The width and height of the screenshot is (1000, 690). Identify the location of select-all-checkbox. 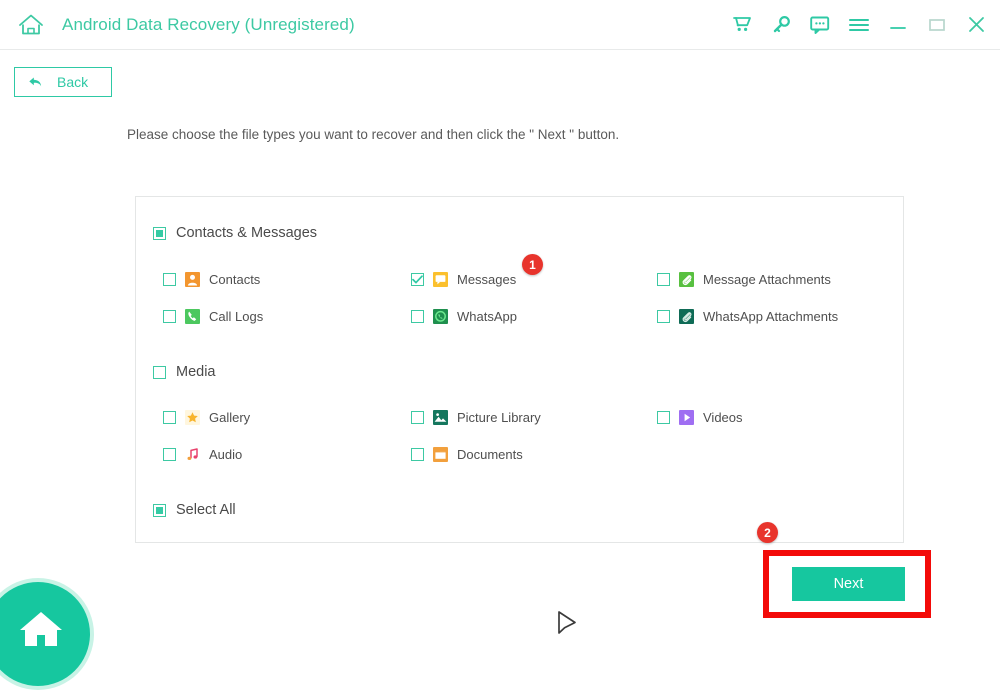
(159, 510).